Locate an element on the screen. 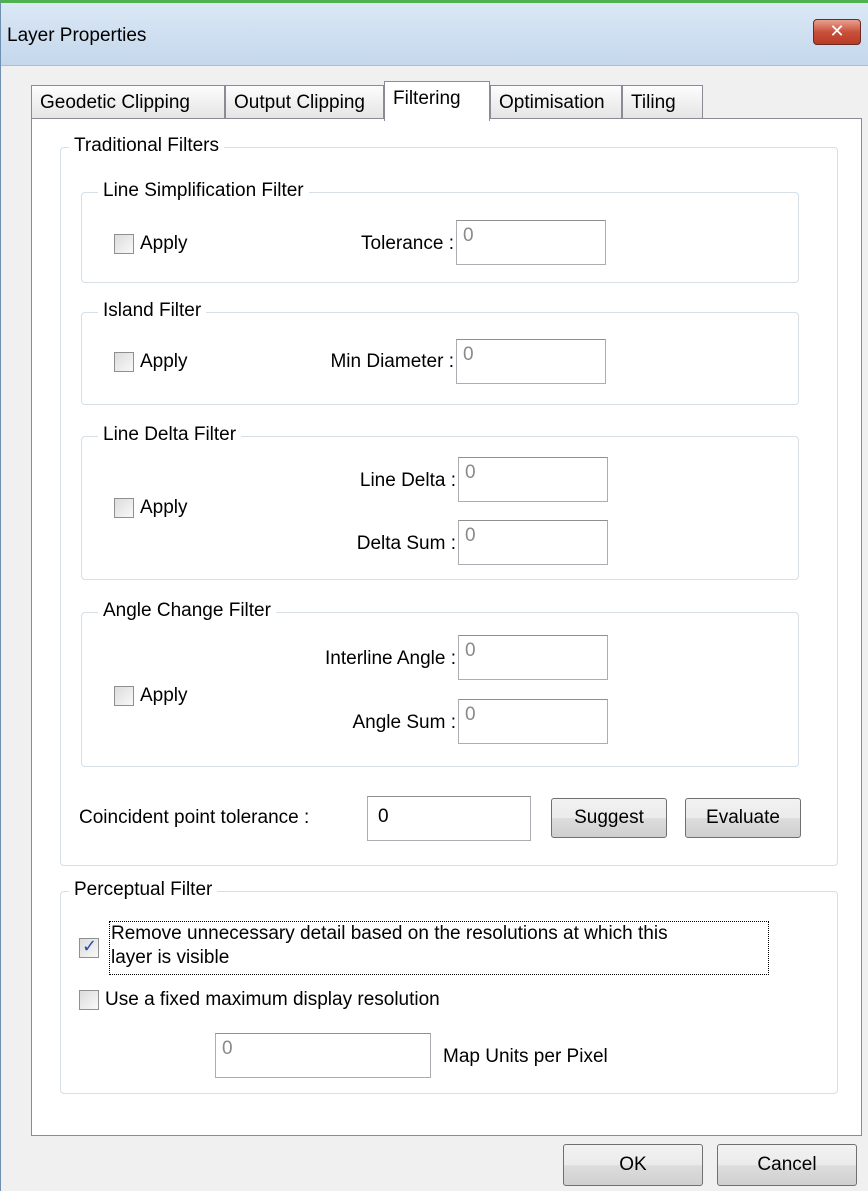  interline-angle-label: Interline Angle : is located at coordinates (390, 658).